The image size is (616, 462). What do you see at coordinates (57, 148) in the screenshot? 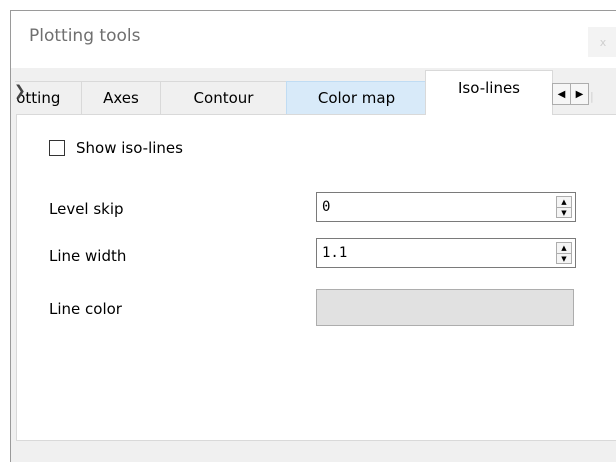
I see `show-iso-lines-checkbox` at bounding box center [57, 148].